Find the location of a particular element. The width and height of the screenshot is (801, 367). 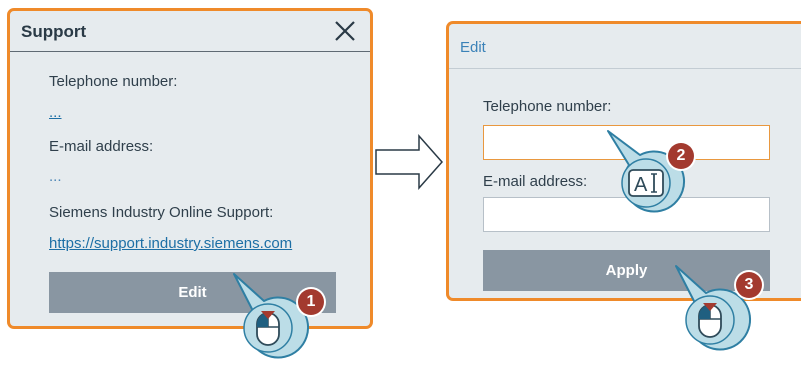

close-icon is located at coordinates (345, 31).